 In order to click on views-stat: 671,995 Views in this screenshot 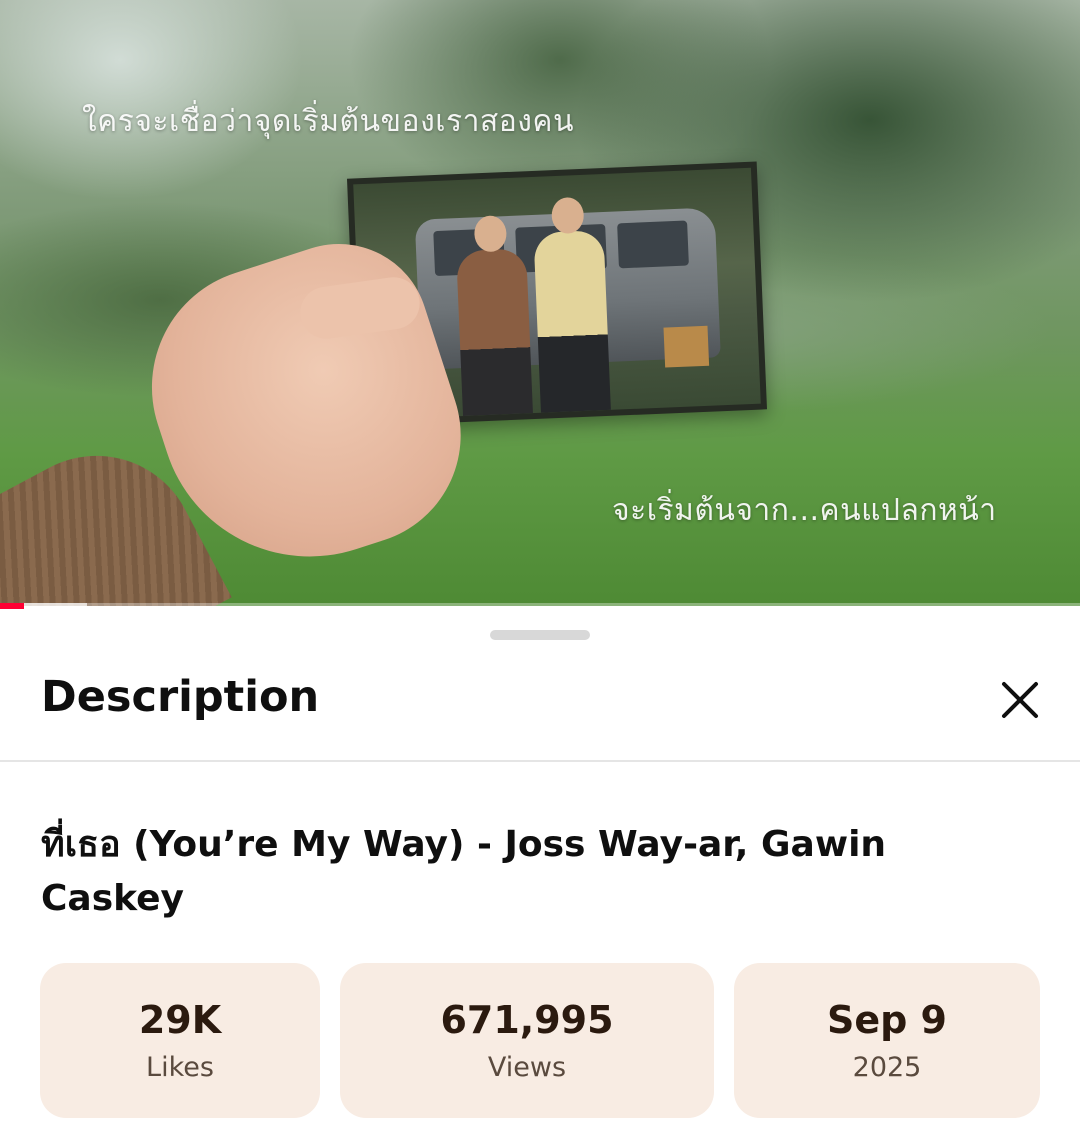, I will do `click(527, 1040)`.